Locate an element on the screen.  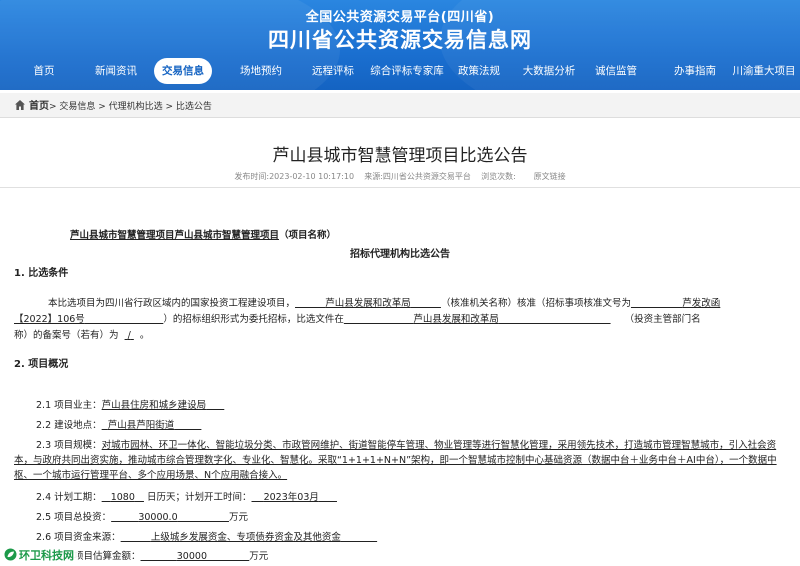
item-funding: 2.6 项目资金来源： 上级城乡发展资金、专项债券资金及其他资金 is located at coordinates (418, 537).